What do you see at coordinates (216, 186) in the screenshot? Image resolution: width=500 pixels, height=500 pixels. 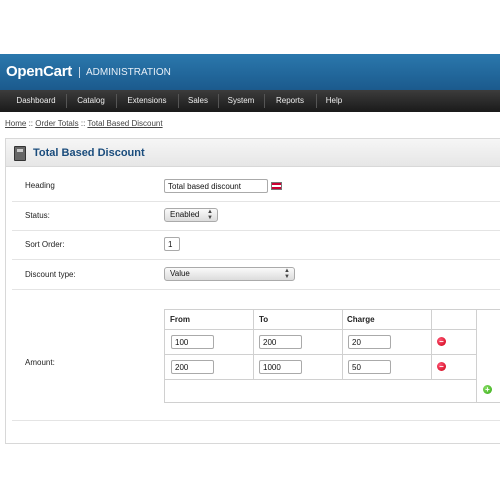 I see `heading-input: Total based discount` at bounding box center [216, 186].